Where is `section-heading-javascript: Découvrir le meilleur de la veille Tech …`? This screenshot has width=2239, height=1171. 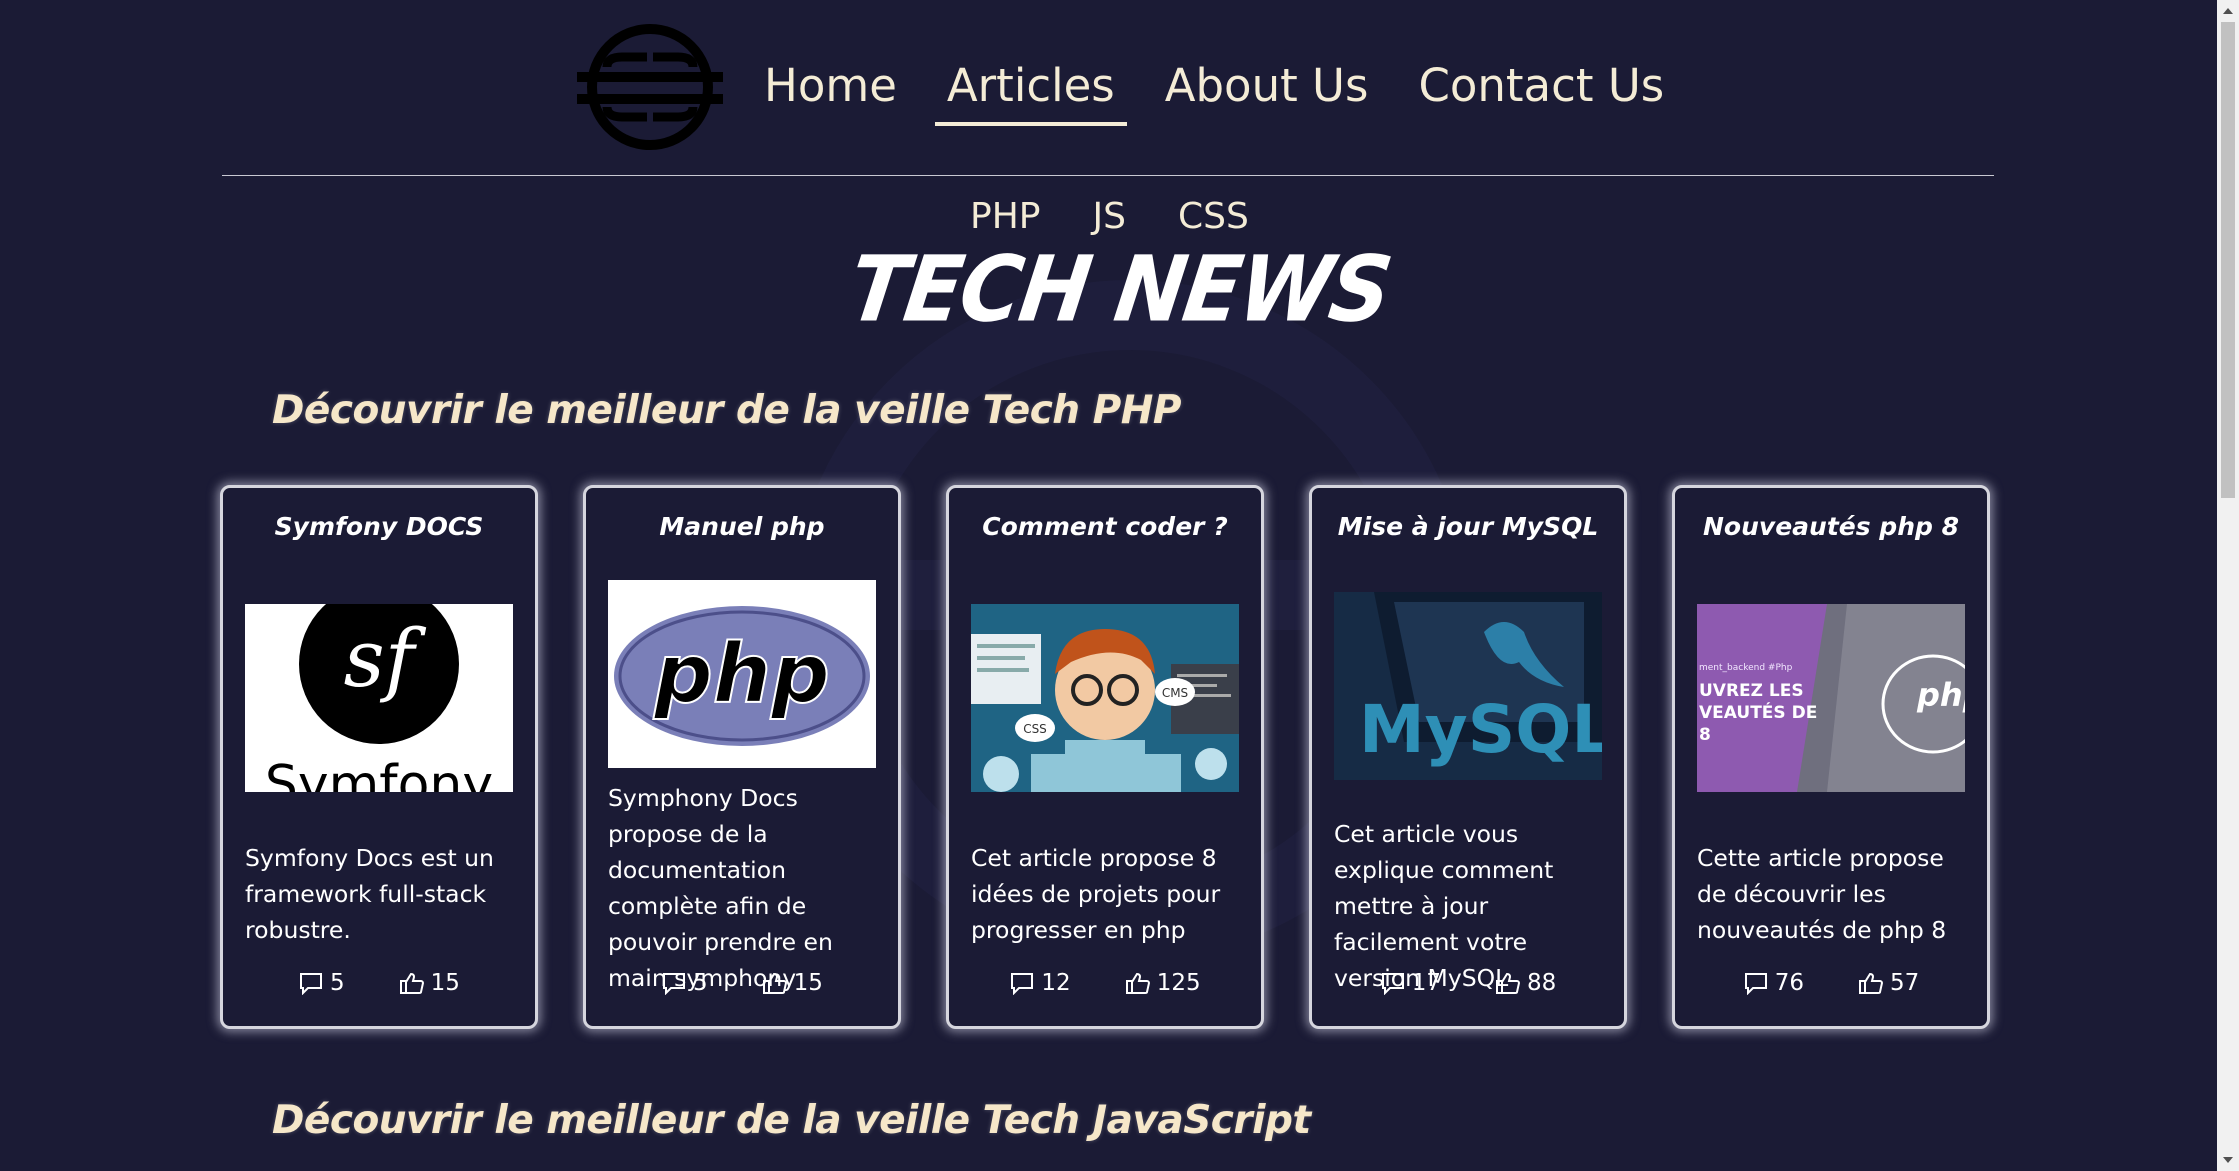 section-heading-javascript: Découvrir le meilleur de la veille Tech … is located at coordinates (791, 1120).